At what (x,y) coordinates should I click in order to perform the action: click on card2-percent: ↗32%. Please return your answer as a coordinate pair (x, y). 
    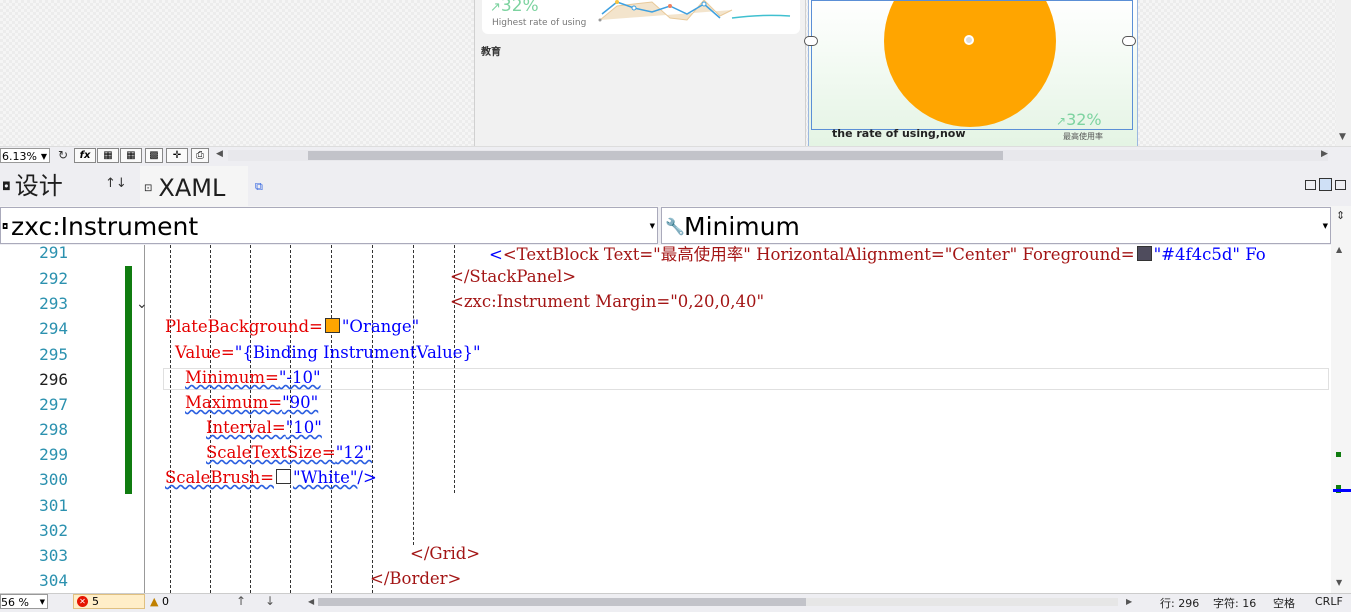
    Looking at the image, I should click on (1079, 119).